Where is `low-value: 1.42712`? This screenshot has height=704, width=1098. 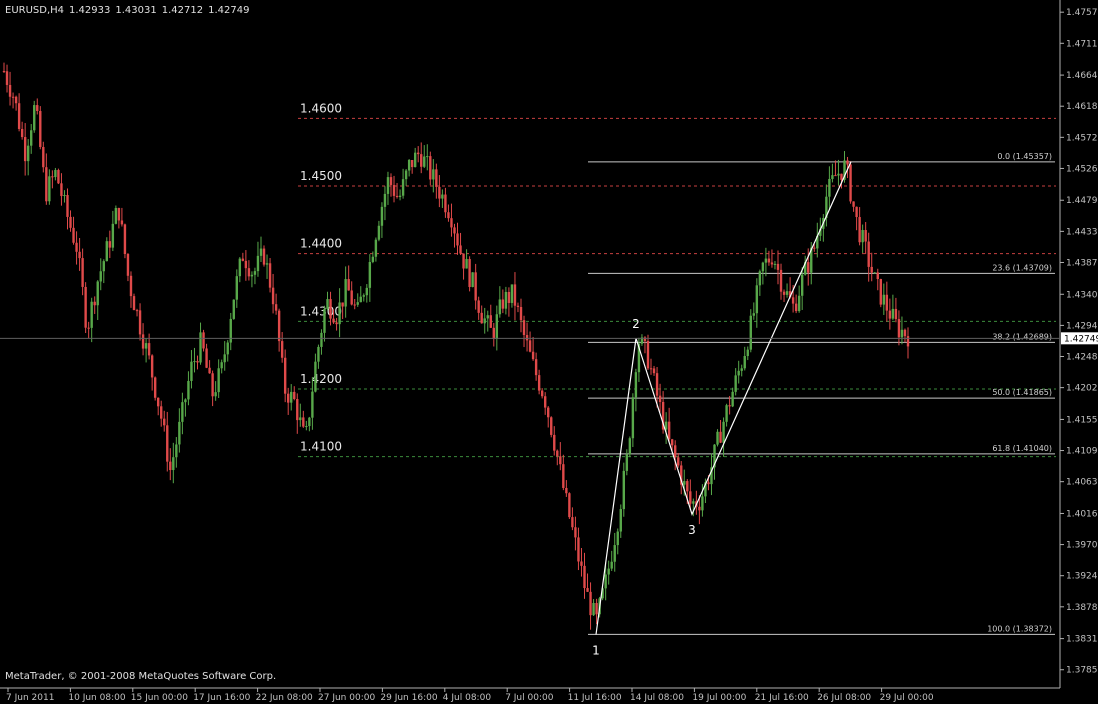
low-value: 1.42712 is located at coordinates (182, 10).